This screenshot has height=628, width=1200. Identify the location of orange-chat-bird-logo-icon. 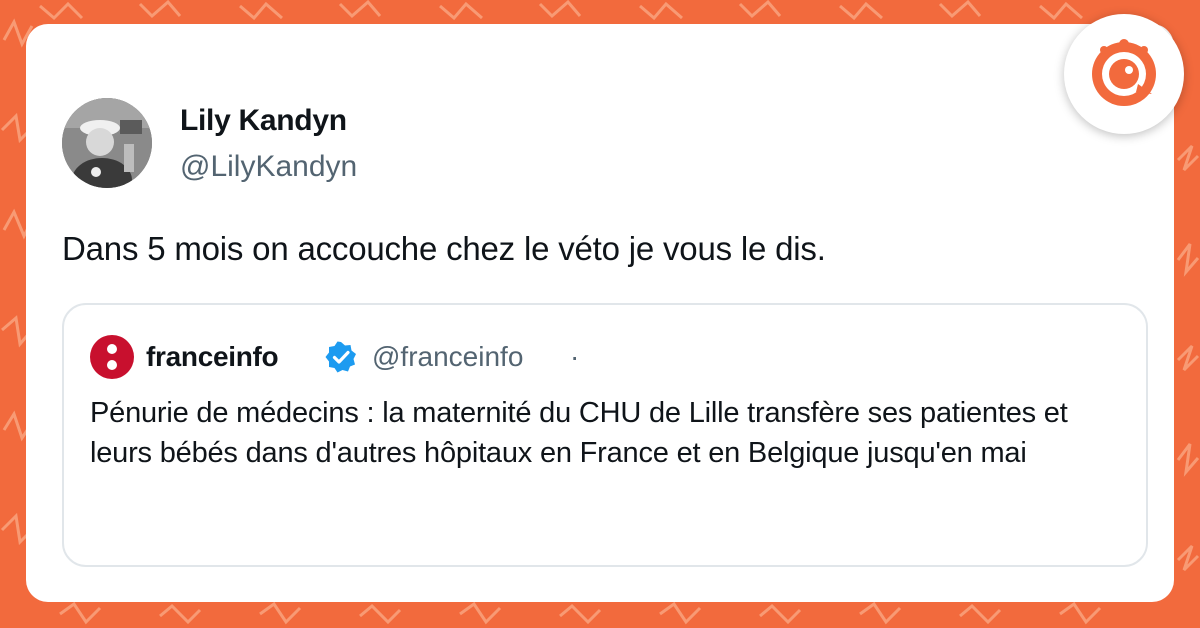
(1124, 72).